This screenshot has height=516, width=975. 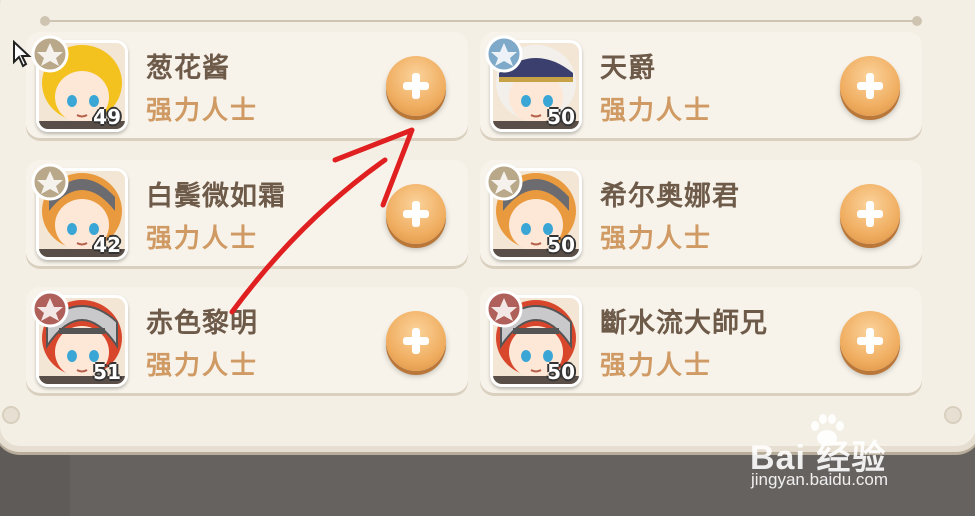 What do you see at coordinates (628, 68) in the screenshot?
I see `friend-name: 天爵` at bounding box center [628, 68].